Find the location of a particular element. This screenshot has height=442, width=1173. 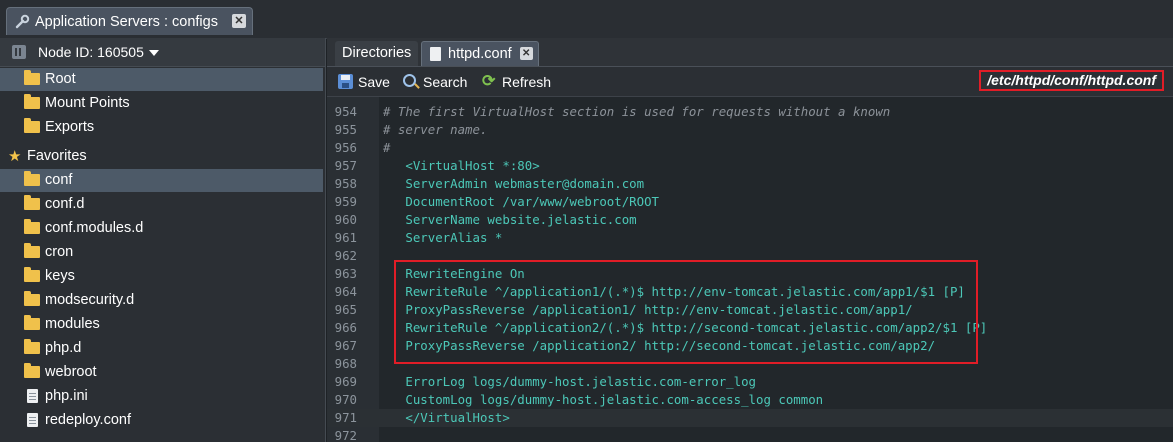

file-path: /etc/httpd/conf/httpd.conf is located at coordinates (1071, 80).